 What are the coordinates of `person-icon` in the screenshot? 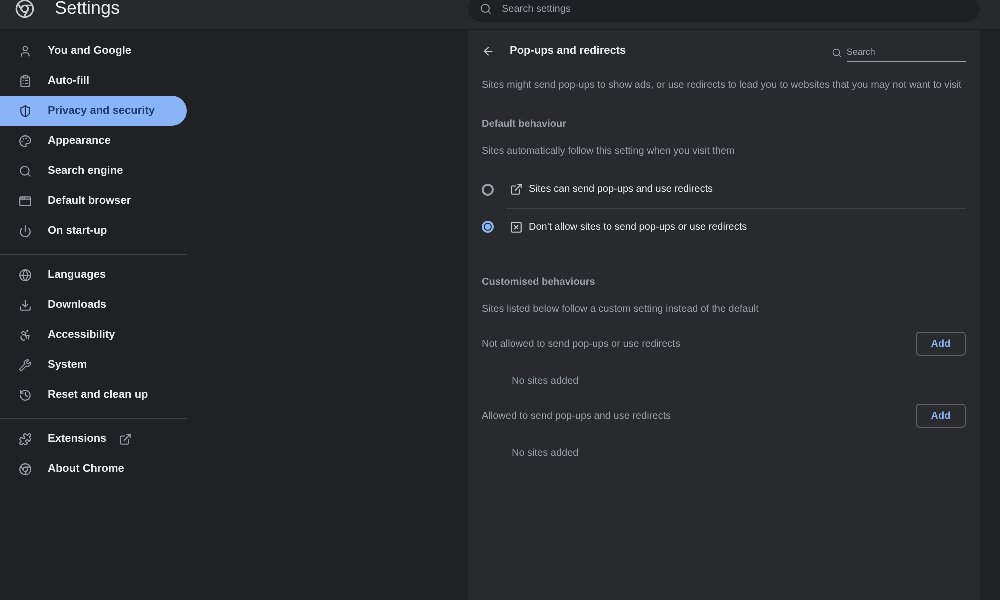 It's located at (25, 51).